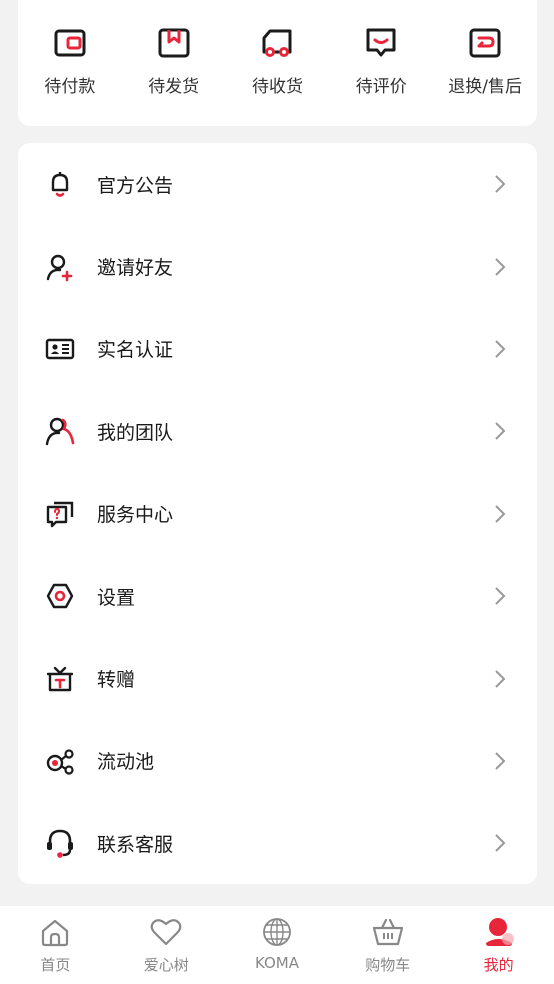 Image resolution: width=554 pixels, height=984 pixels. Describe the element at coordinates (116, 680) in the screenshot. I see `menu-label: 转赠` at that location.